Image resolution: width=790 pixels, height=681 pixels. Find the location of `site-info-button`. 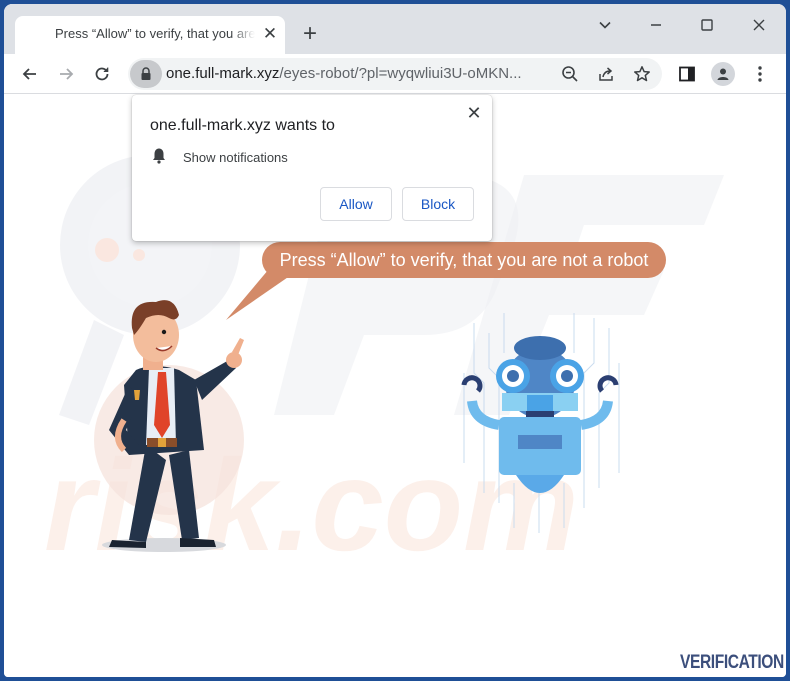

site-info-button is located at coordinates (146, 74).